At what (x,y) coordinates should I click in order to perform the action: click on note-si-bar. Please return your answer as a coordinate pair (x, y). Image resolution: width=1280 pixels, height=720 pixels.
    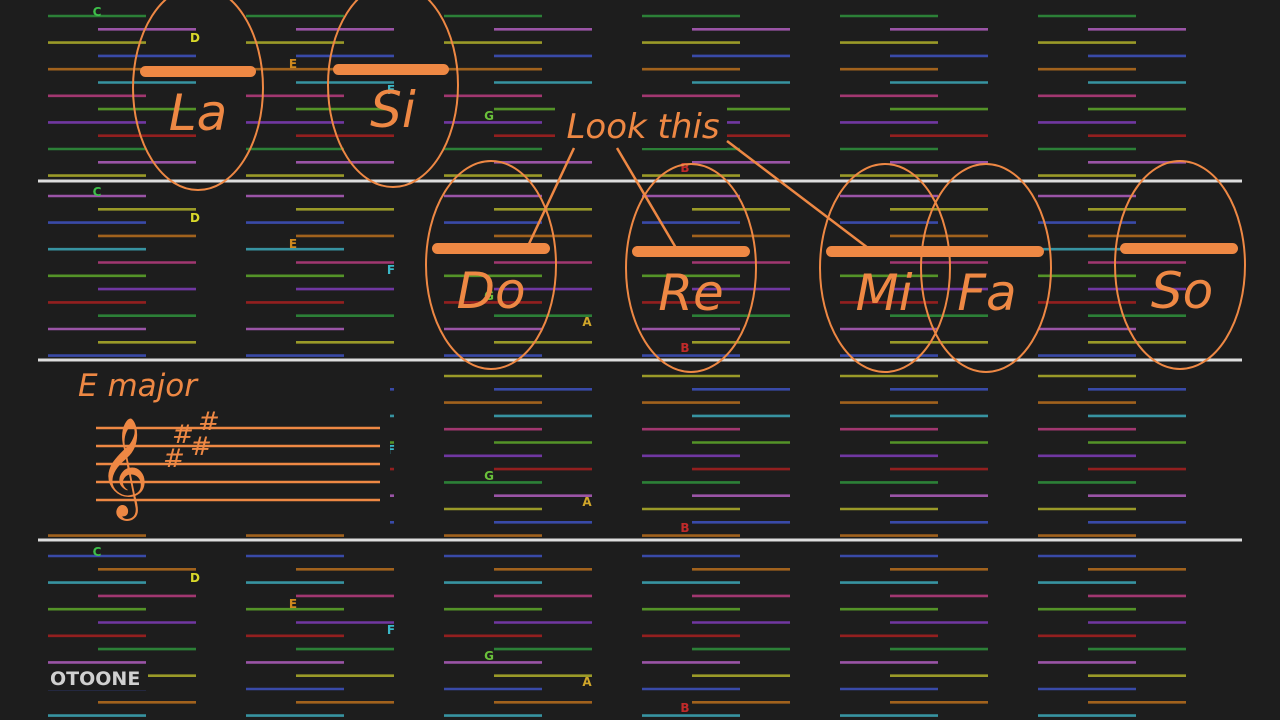
    Looking at the image, I should click on (391, 69).